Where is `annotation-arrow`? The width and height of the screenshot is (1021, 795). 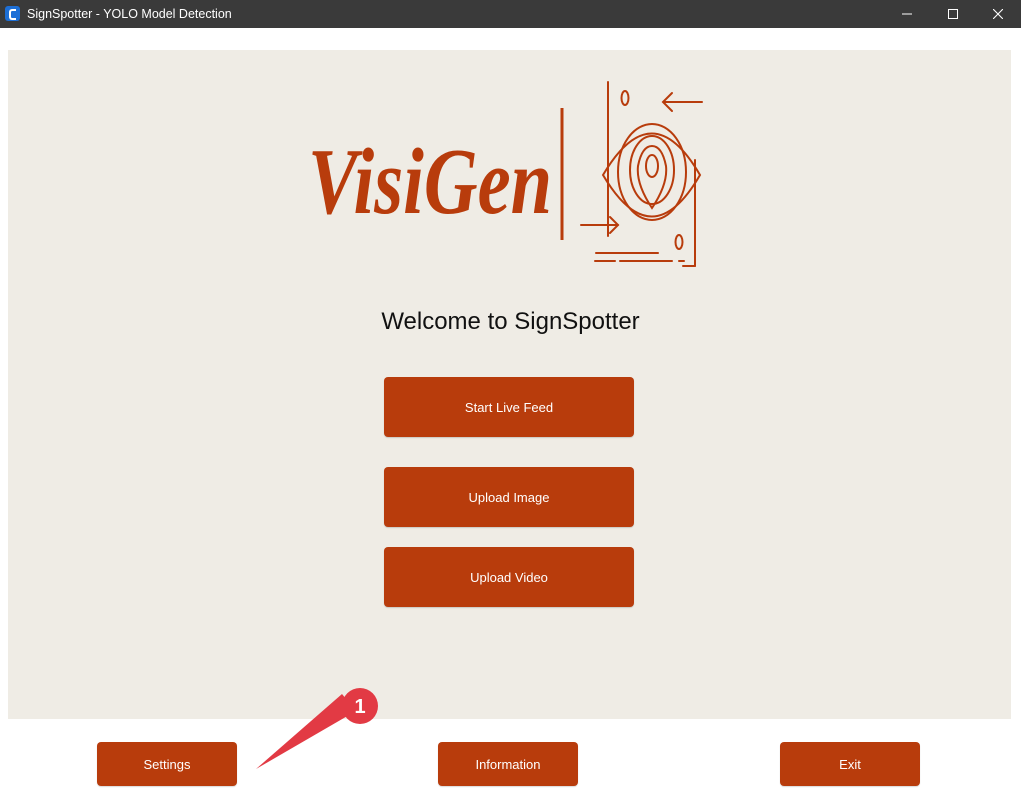
annotation-arrow is located at coordinates (306, 731).